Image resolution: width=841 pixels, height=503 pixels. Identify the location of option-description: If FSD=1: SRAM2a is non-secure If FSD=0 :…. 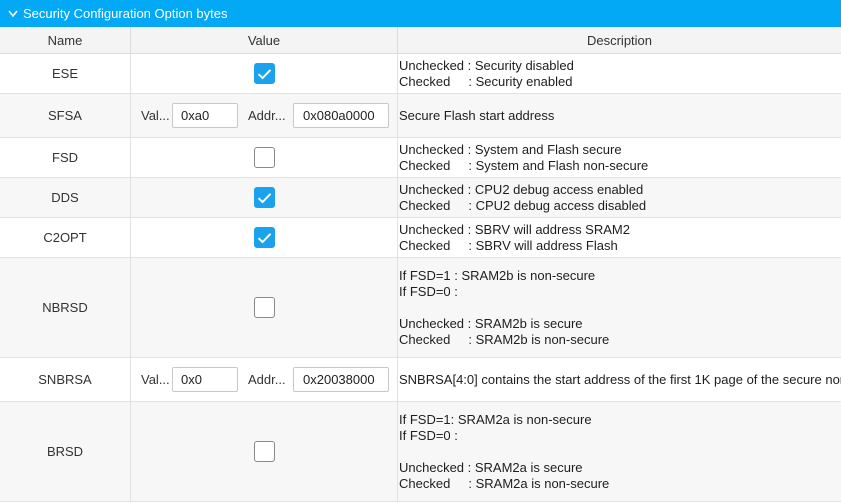
(619, 451).